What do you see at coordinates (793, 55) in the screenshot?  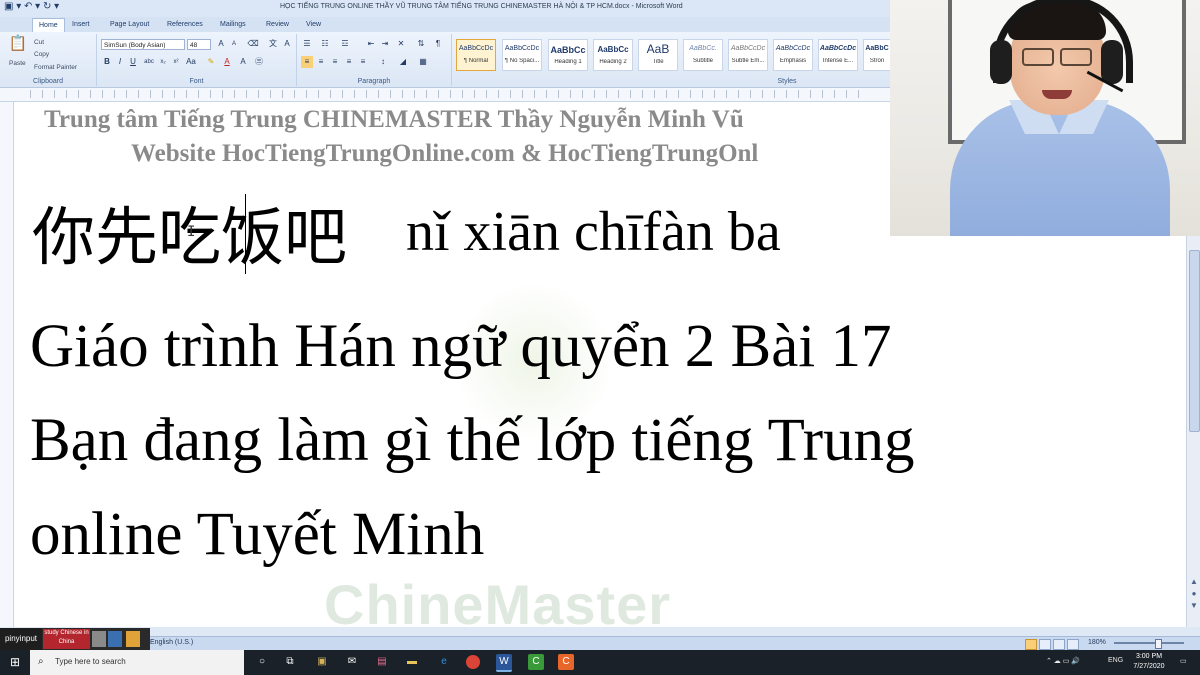 I see `style-emphasis: AaBbCcDc Emphasis` at bounding box center [793, 55].